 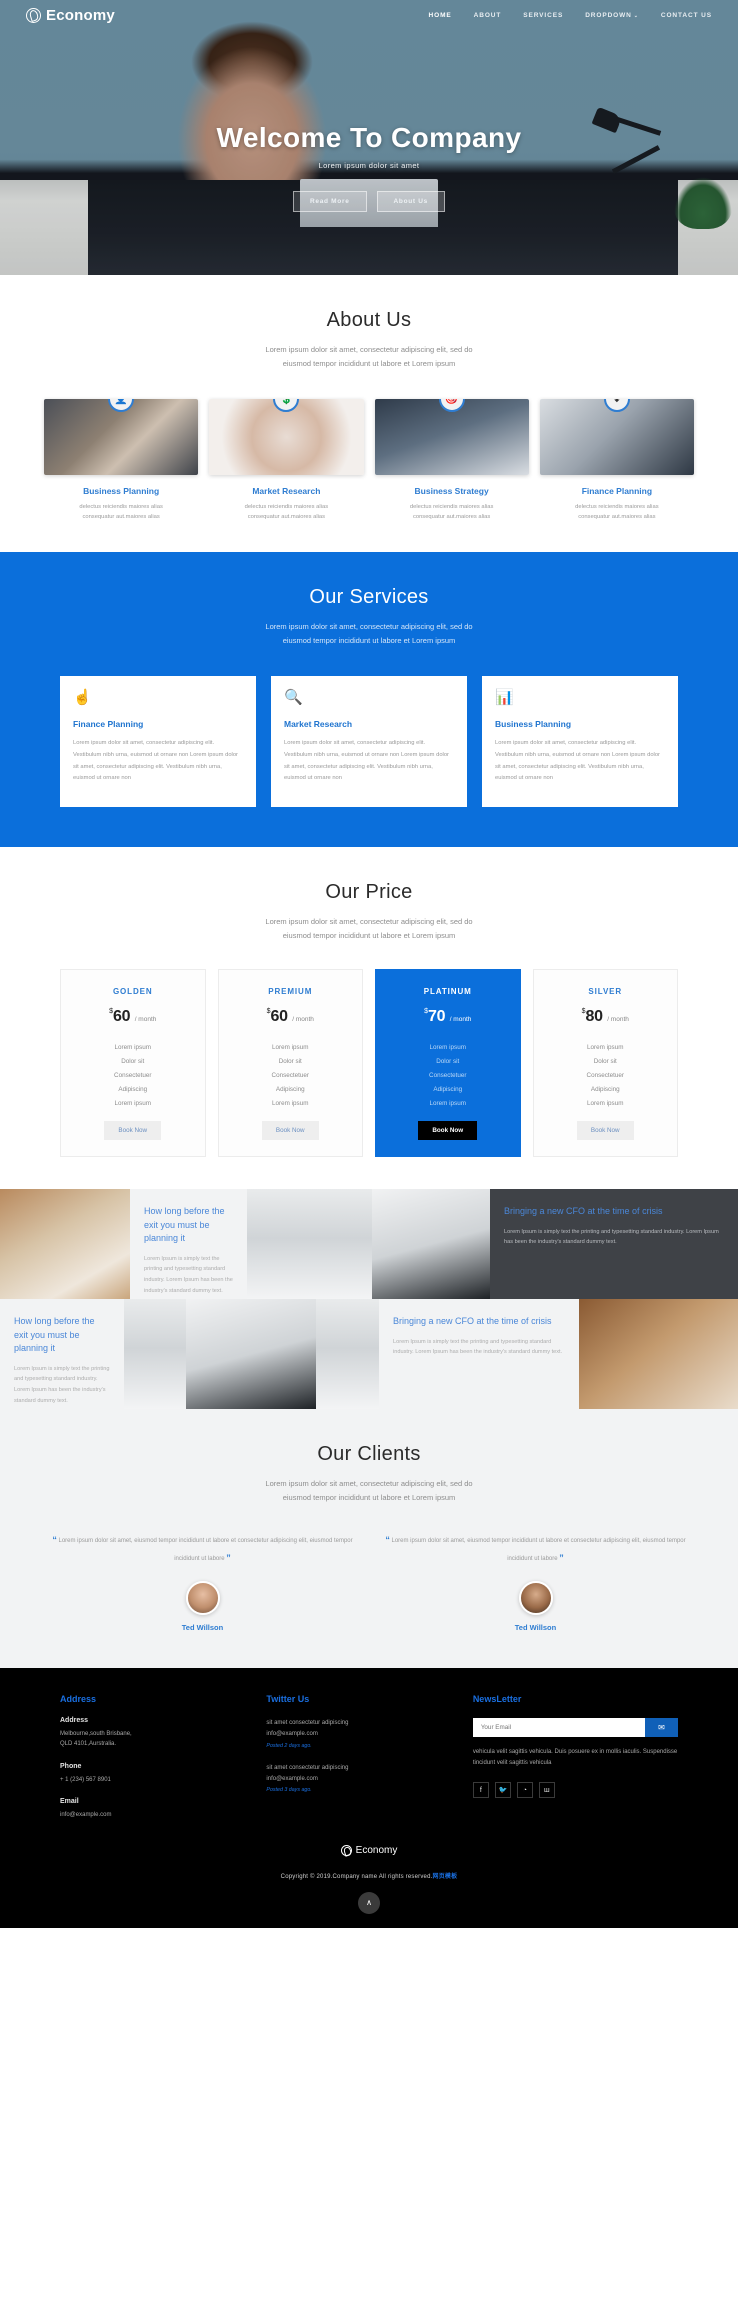 I want to click on newsletter-email-input, so click(x=558, y=1727).